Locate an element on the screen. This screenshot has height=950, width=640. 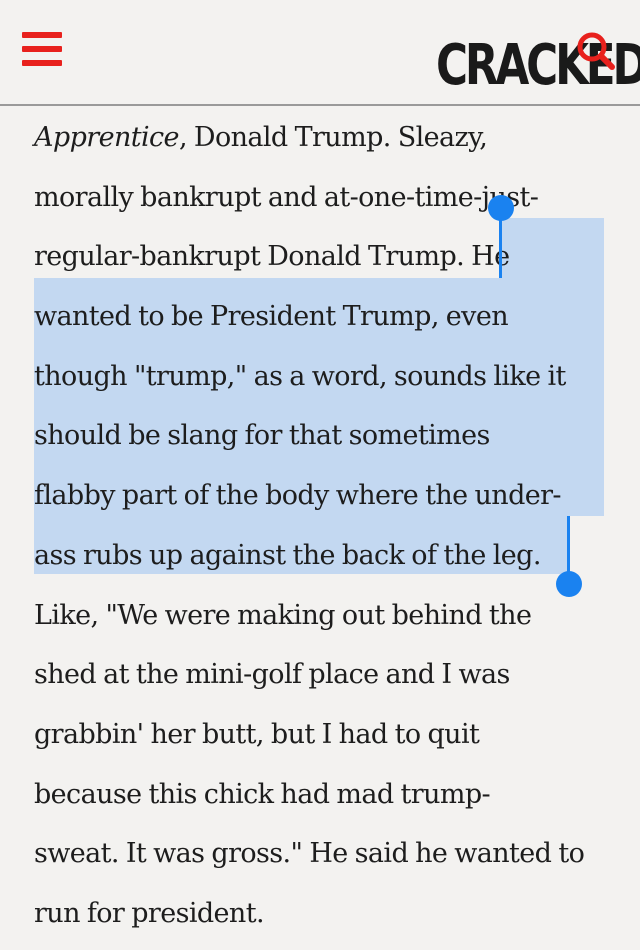
text-line: flabby part of the body where the under- is located at coordinates (324, 496).